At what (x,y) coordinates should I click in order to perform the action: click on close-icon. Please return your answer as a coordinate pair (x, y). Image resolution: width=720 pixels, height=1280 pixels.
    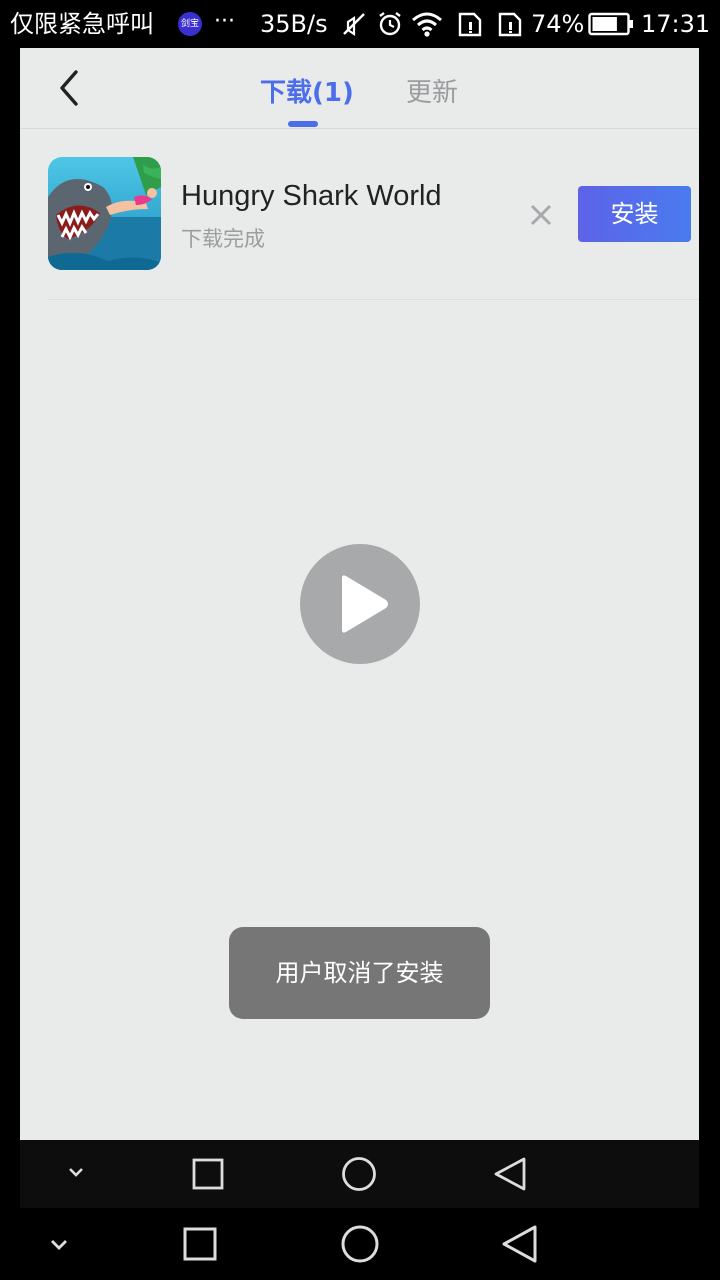
    Looking at the image, I should click on (541, 215).